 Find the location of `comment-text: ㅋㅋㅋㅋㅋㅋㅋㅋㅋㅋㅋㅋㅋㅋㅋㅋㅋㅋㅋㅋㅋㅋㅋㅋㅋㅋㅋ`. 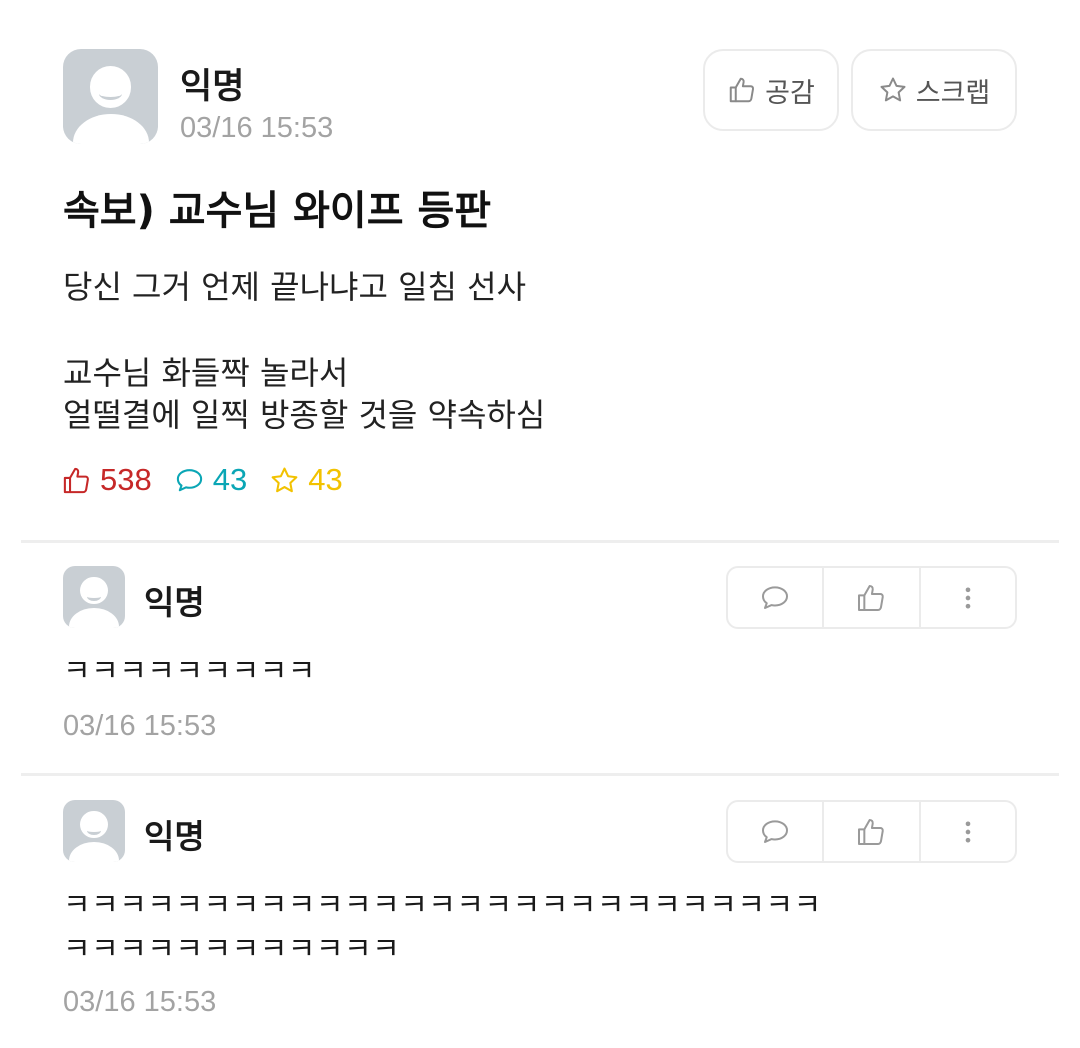

comment-text: ㅋㅋㅋㅋㅋㅋㅋㅋㅋㅋㅋㅋㅋㅋㅋㅋㅋㅋㅋㅋㅋㅋㅋㅋㅋㅋㅋ is located at coordinates (442, 905).